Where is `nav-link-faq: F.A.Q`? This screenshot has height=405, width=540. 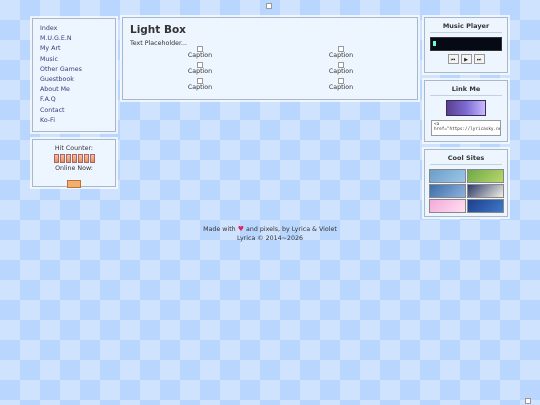 nav-link-faq: F.A.Q is located at coordinates (74, 100).